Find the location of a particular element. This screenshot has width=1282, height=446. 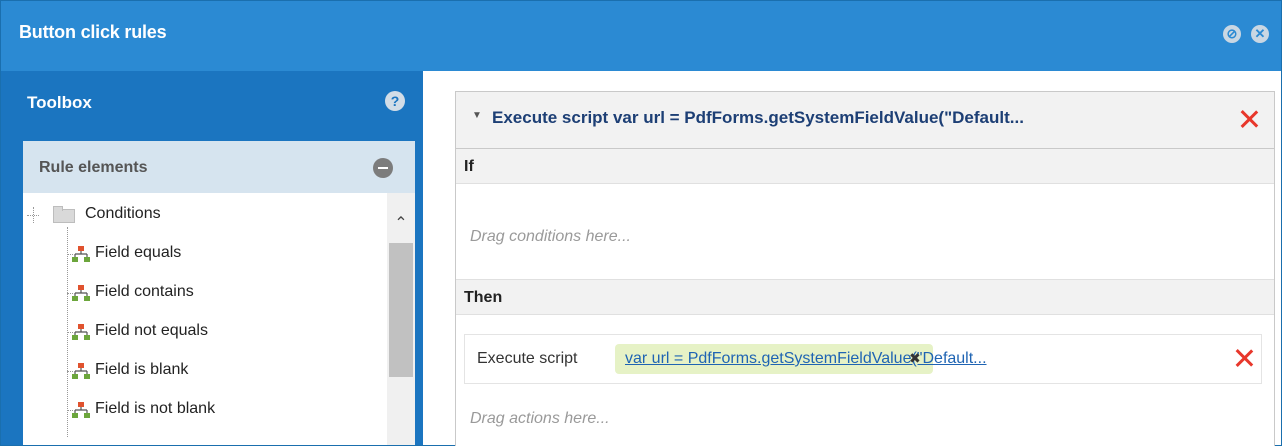

restore-icon: ⊘ is located at coordinates (1232, 34).